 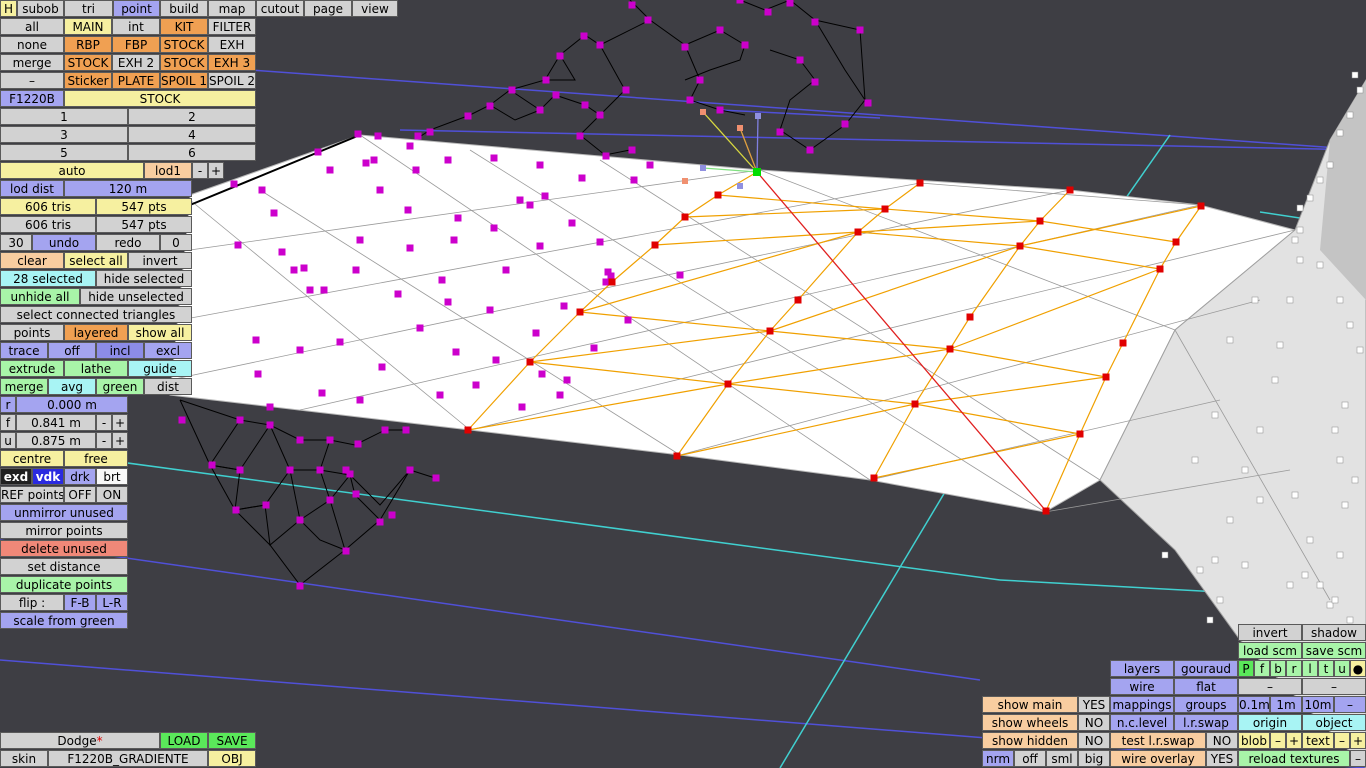 What do you see at coordinates (112, 494) in the screenshot?
I see `ref-on: ON` at bounding box center [112, 494].